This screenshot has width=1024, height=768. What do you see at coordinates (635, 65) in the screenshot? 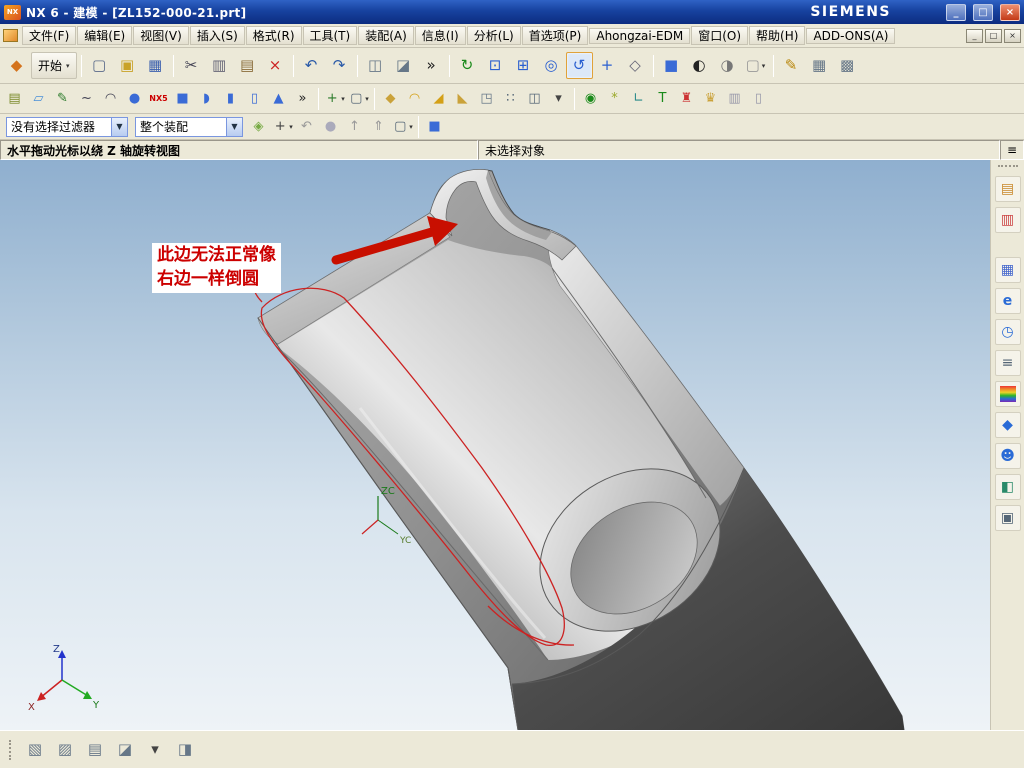
I see `snap-view-button: ◇` at bounding box center [635, 65].